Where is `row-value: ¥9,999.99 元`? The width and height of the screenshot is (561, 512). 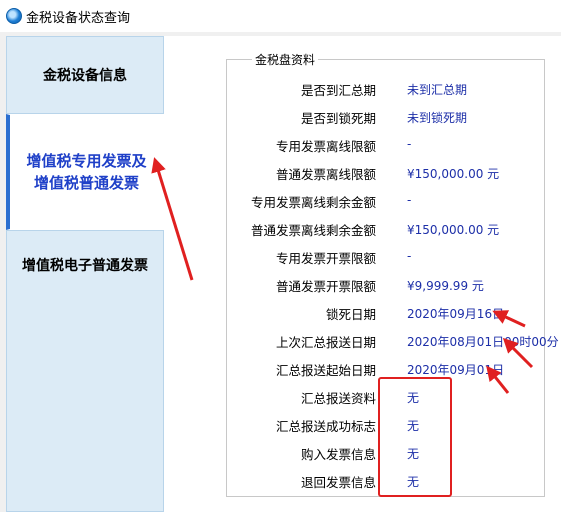
row-value: ¥9,999.99 元 is located at coordinates (445, 286).